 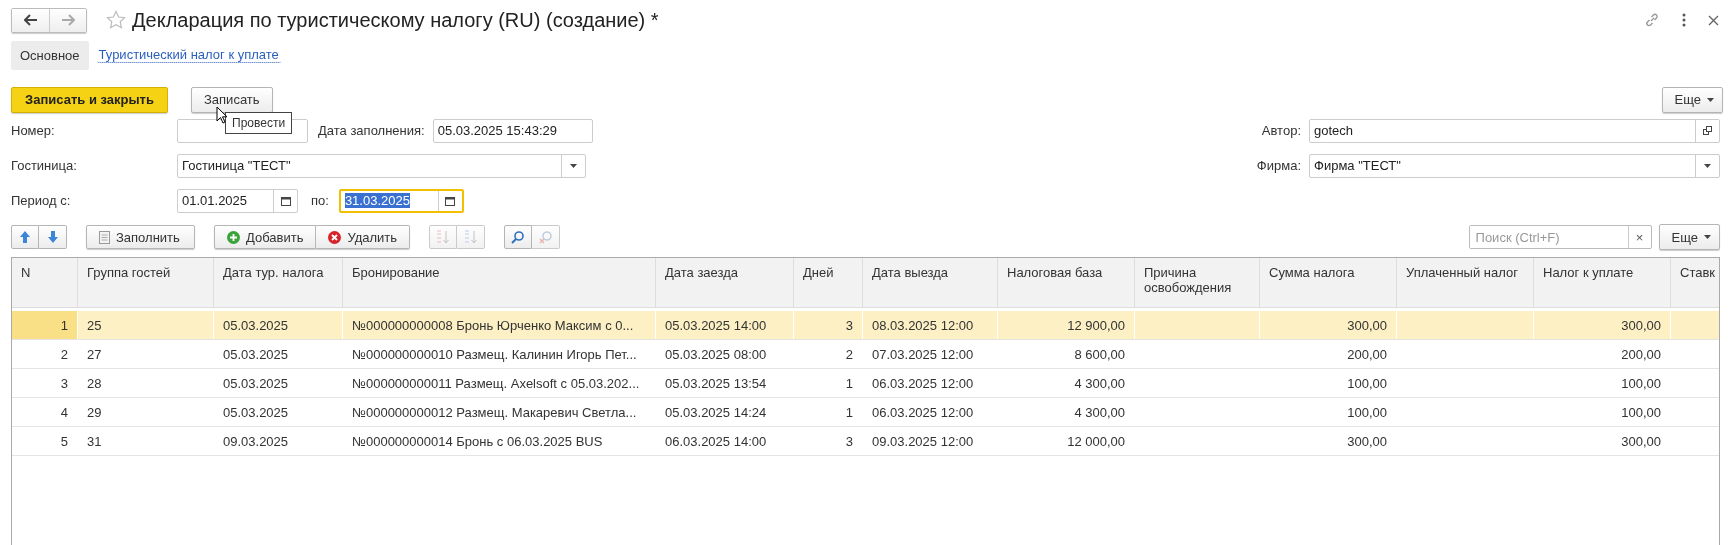 What do you see at coordinates (140, 237) in the screenshot?
I see `fill-button: Заполнить` at bounding box center [140, 237].